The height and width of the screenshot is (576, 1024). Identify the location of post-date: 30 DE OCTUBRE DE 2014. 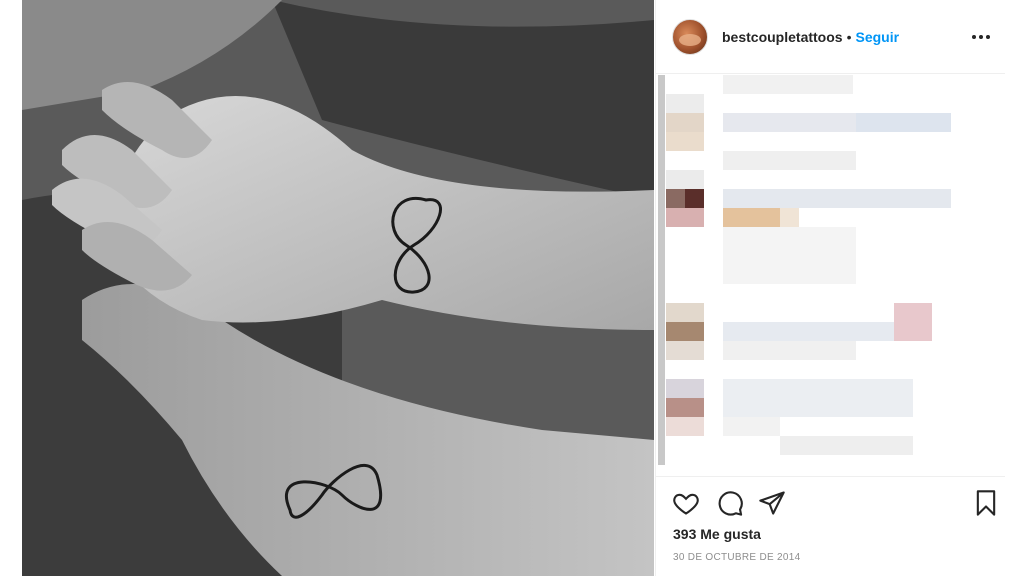
(736, 557).